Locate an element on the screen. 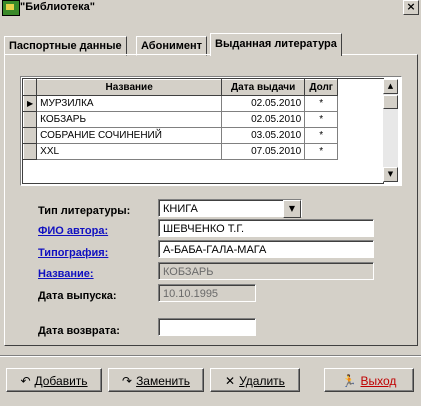  cell-name: XXL is located at coordinates (129, 151).